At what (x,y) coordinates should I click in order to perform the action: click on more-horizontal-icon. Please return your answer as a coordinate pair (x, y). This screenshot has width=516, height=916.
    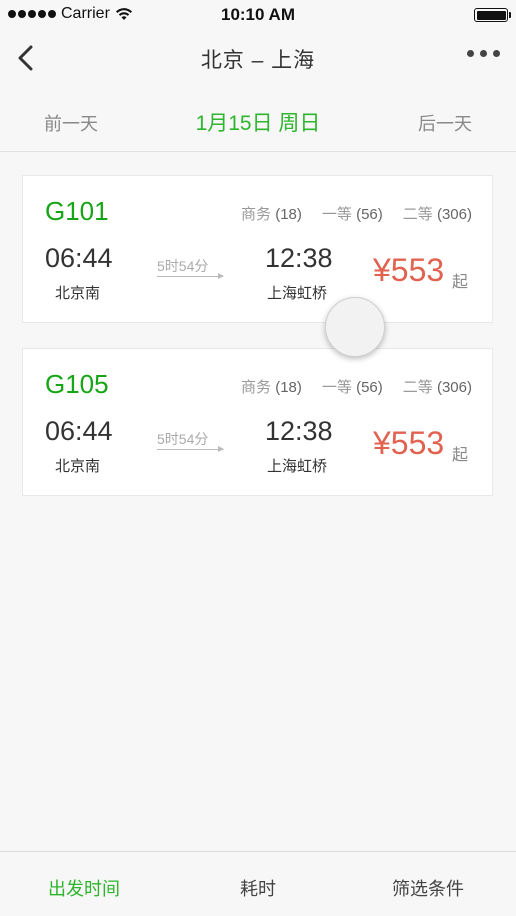
    Looking at the image, I should click on (470, 53).